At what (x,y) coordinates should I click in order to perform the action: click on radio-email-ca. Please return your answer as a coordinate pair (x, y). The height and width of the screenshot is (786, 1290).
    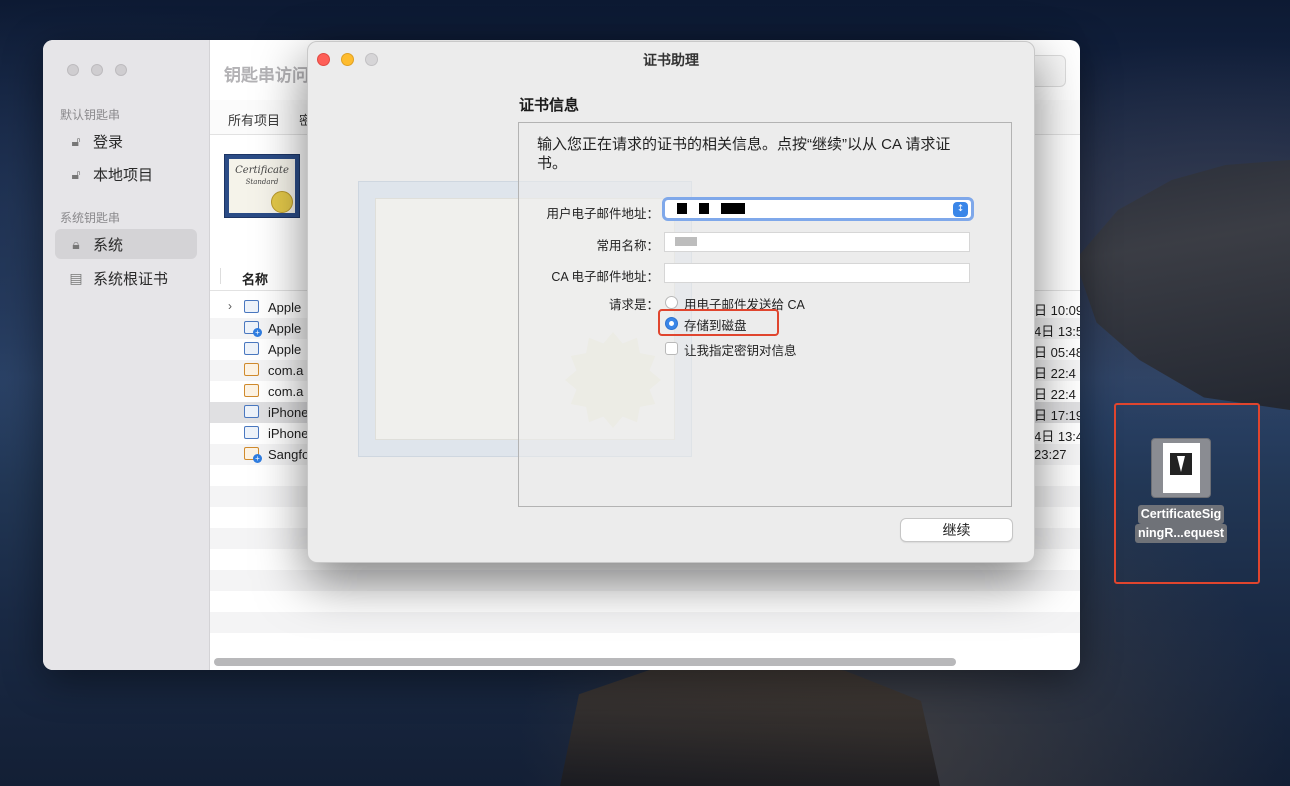
    Looking at the image, I should click on (671, 302).